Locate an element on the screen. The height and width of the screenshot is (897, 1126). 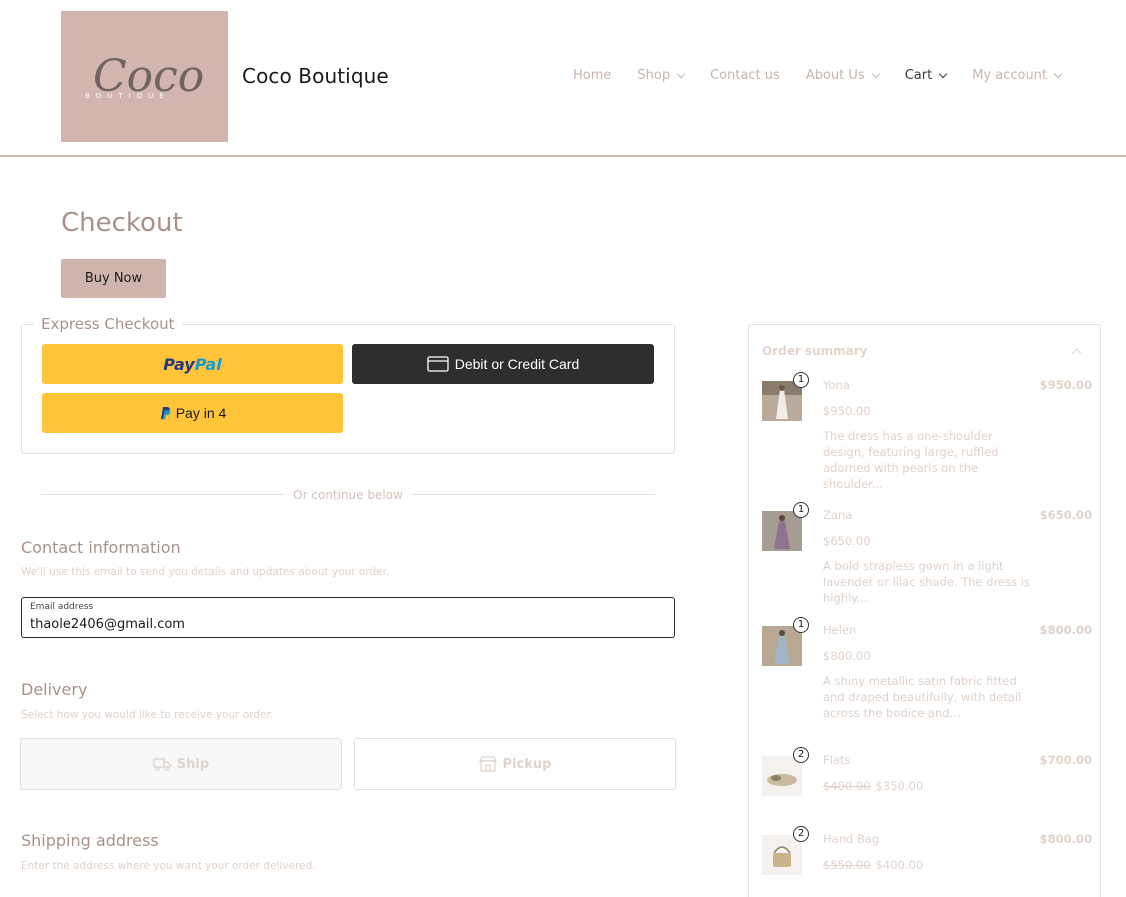
shipping-title: Shipping address is located at coordinates (90, 840).